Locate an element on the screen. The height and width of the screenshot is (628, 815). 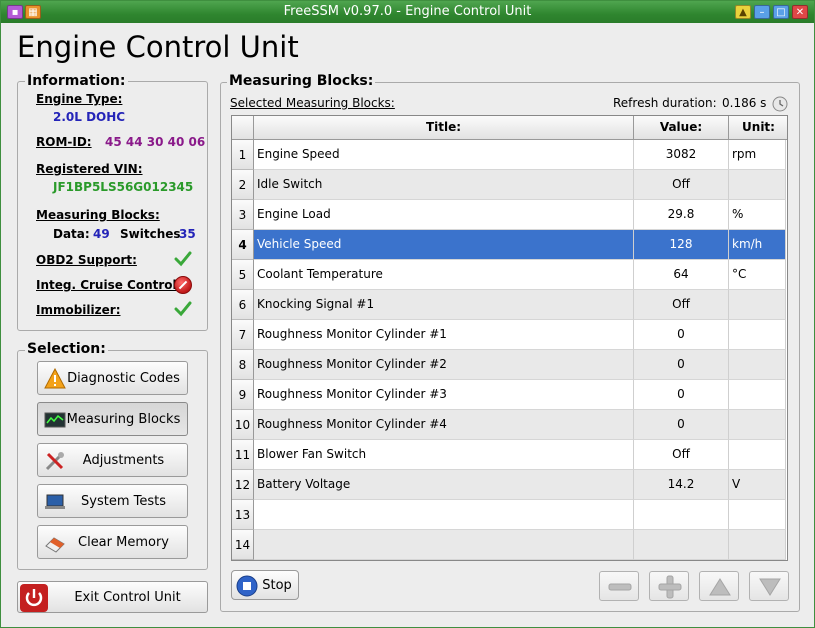
arrow-up-icon is located at coordinates (720, 587).